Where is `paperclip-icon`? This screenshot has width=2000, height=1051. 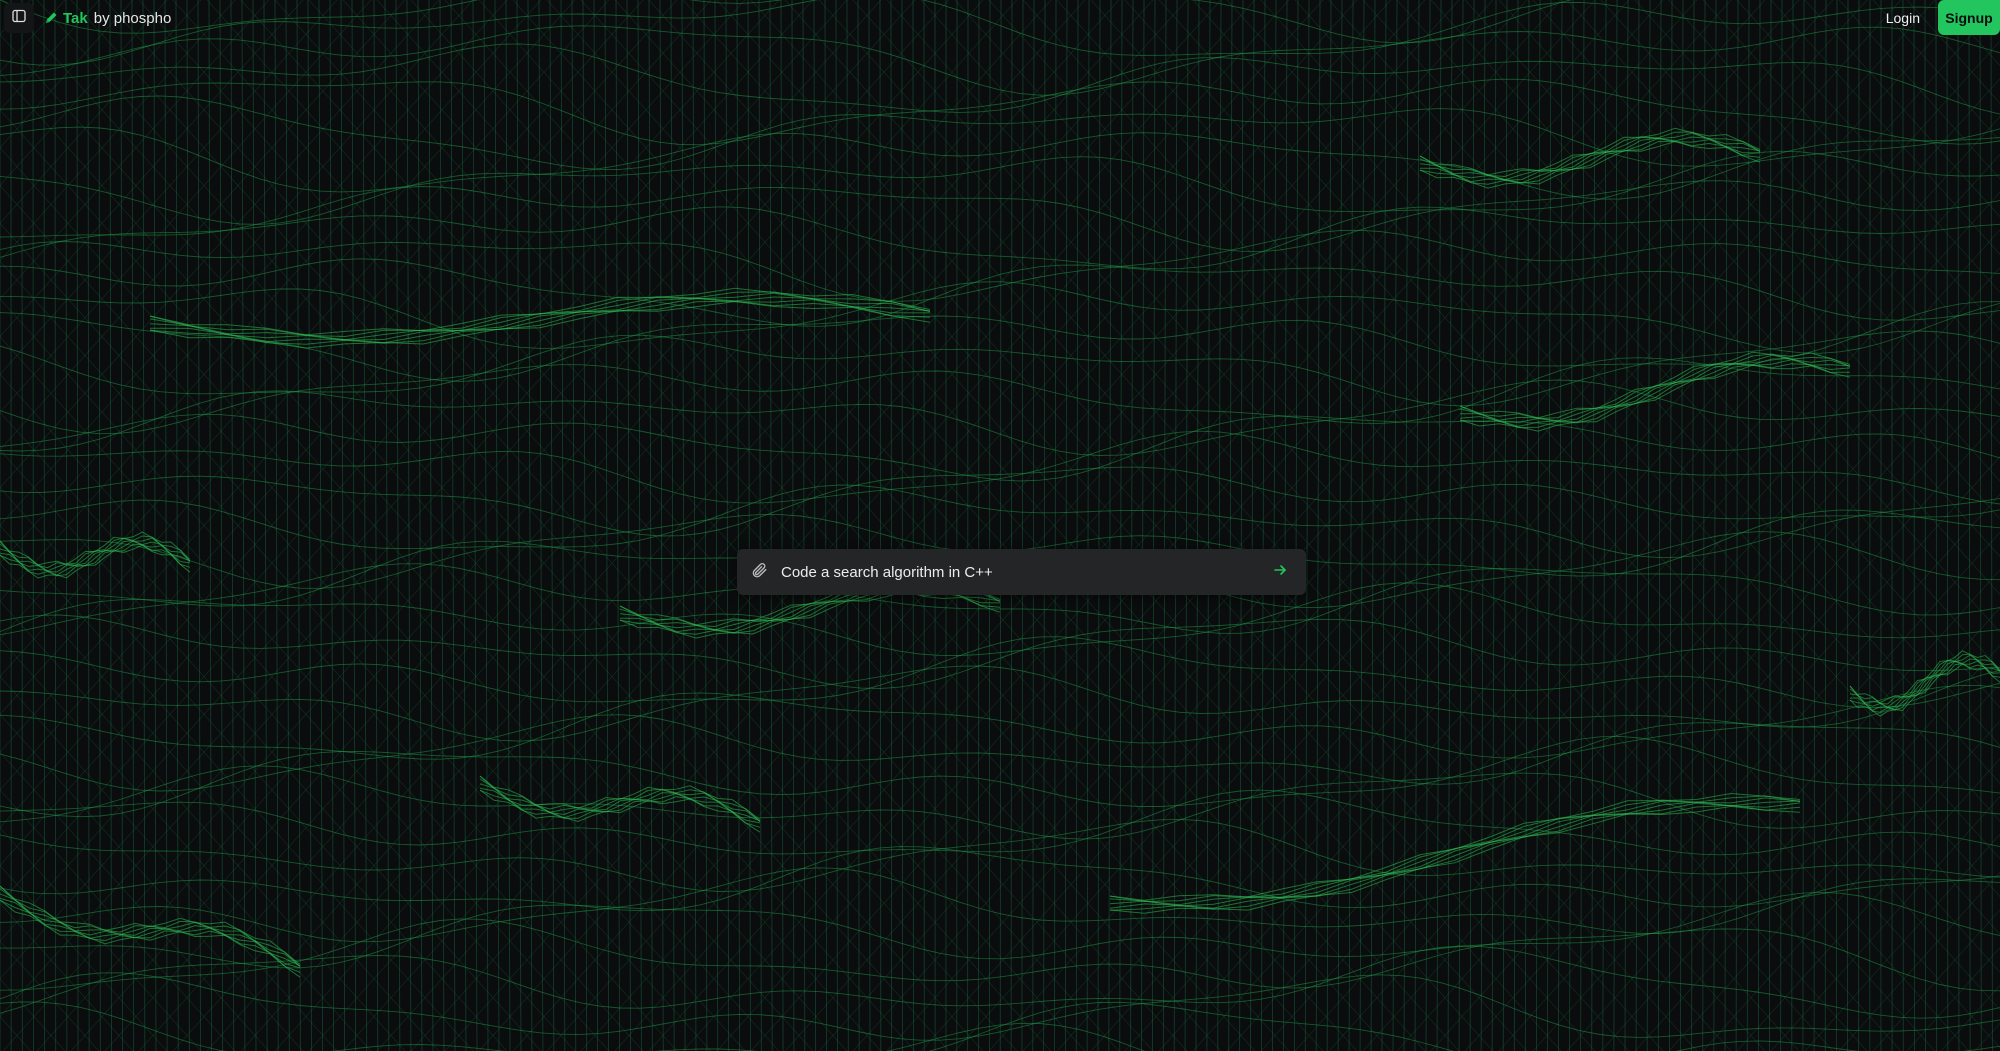 paperclip-icon is located at coordinates (759, 572).